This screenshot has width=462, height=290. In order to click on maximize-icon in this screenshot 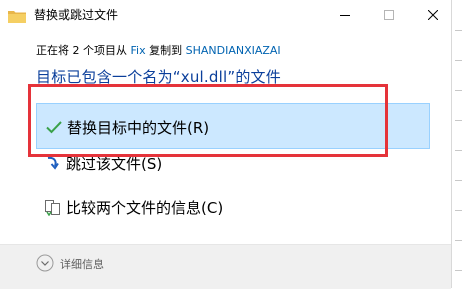, I will do `click(388, 15)`.